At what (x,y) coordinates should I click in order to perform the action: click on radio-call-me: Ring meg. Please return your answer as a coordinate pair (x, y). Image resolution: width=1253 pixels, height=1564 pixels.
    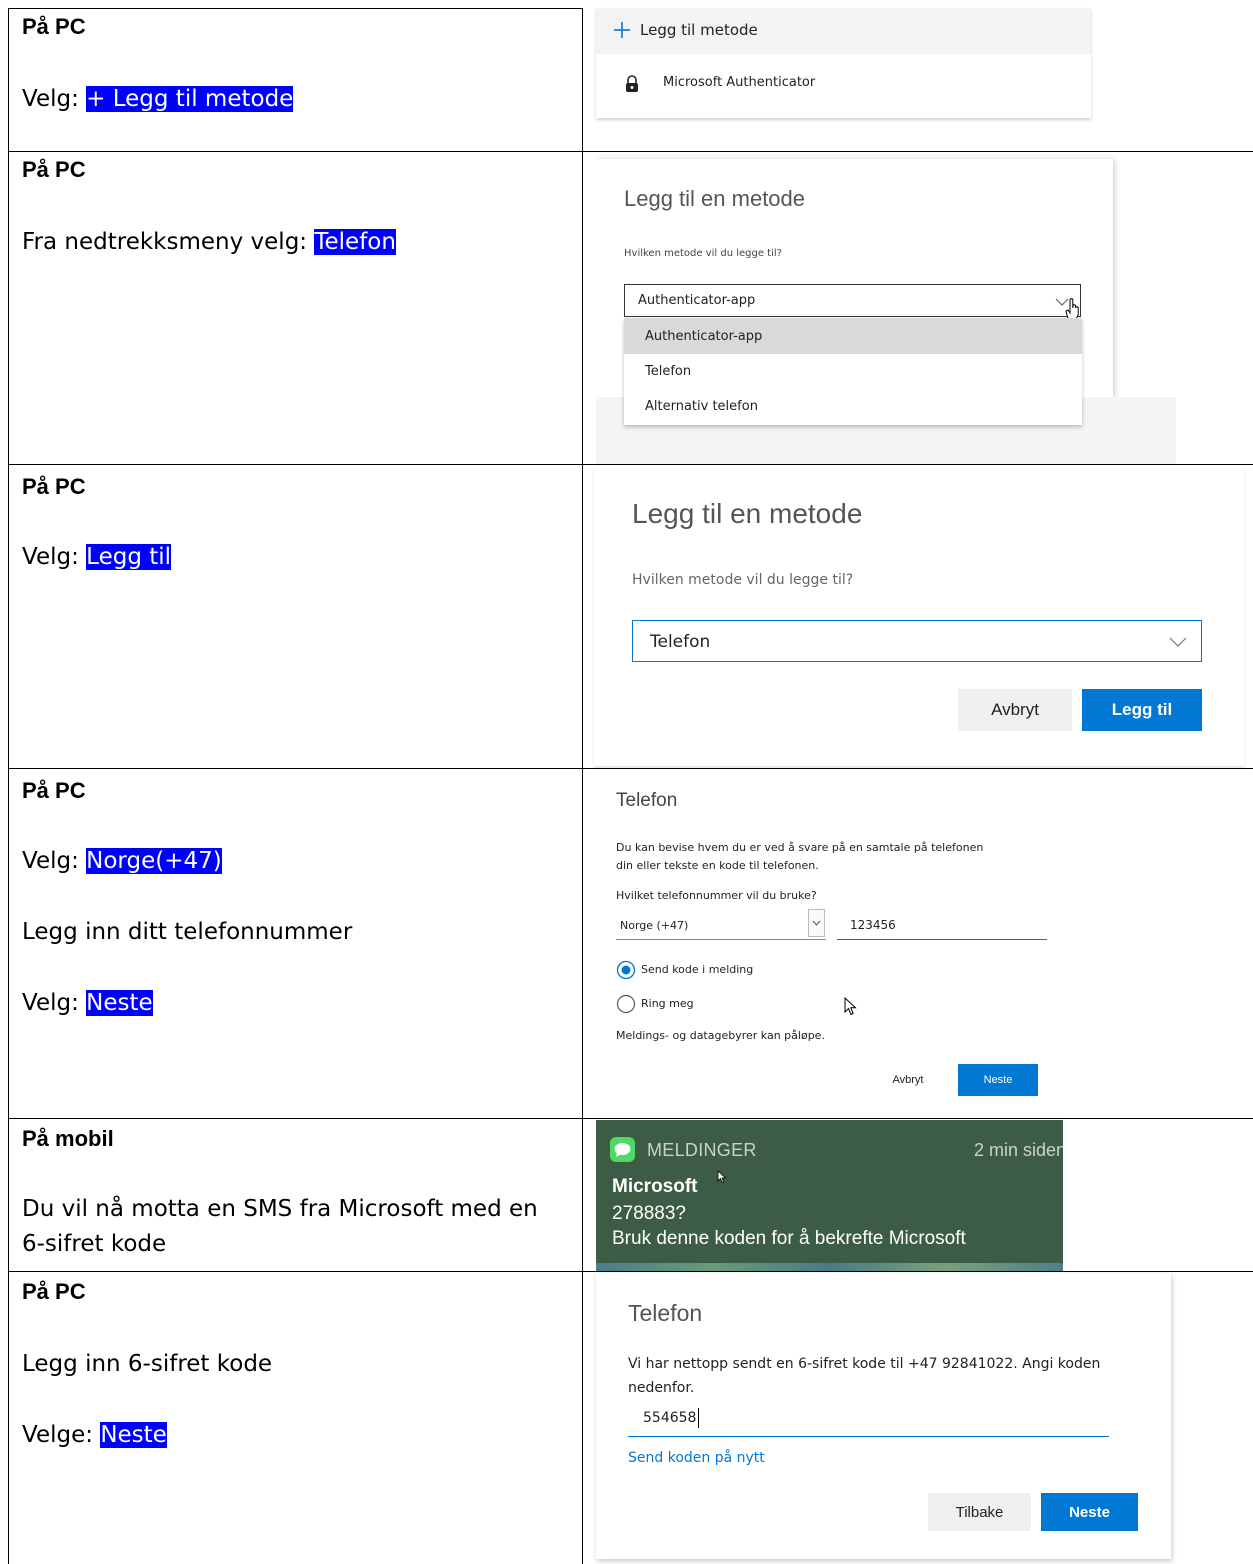
    Looking at the image, I should click on (716, 1004).